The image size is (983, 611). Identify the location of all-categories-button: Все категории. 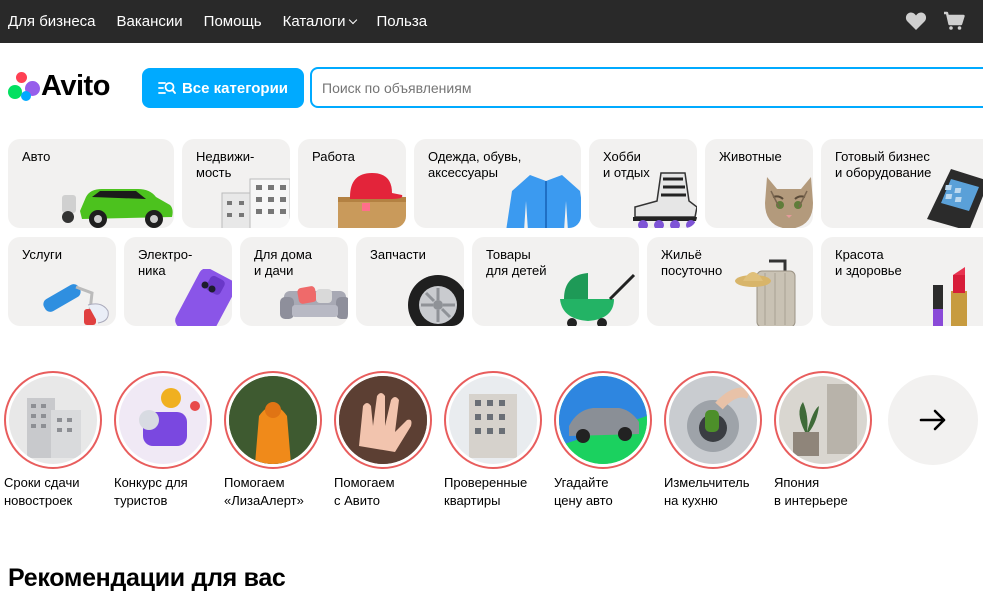
(223, 88).